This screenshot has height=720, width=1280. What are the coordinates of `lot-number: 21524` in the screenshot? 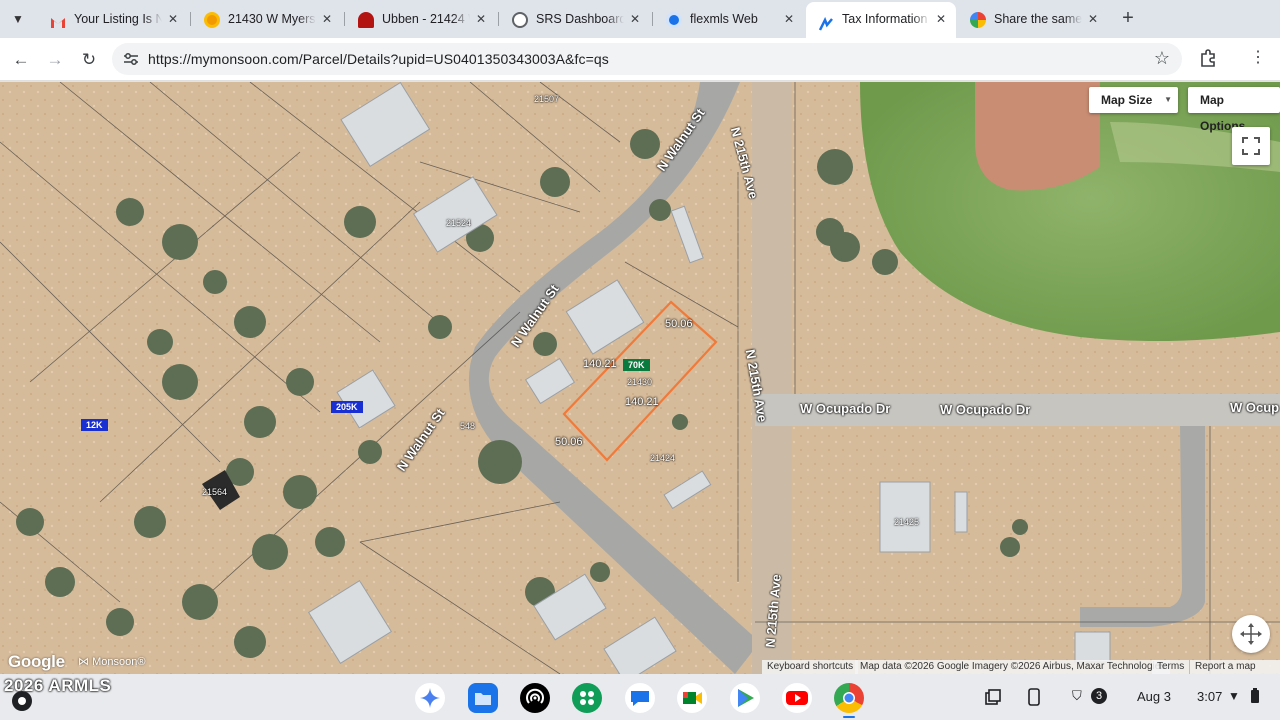 It's located at (459, 223).